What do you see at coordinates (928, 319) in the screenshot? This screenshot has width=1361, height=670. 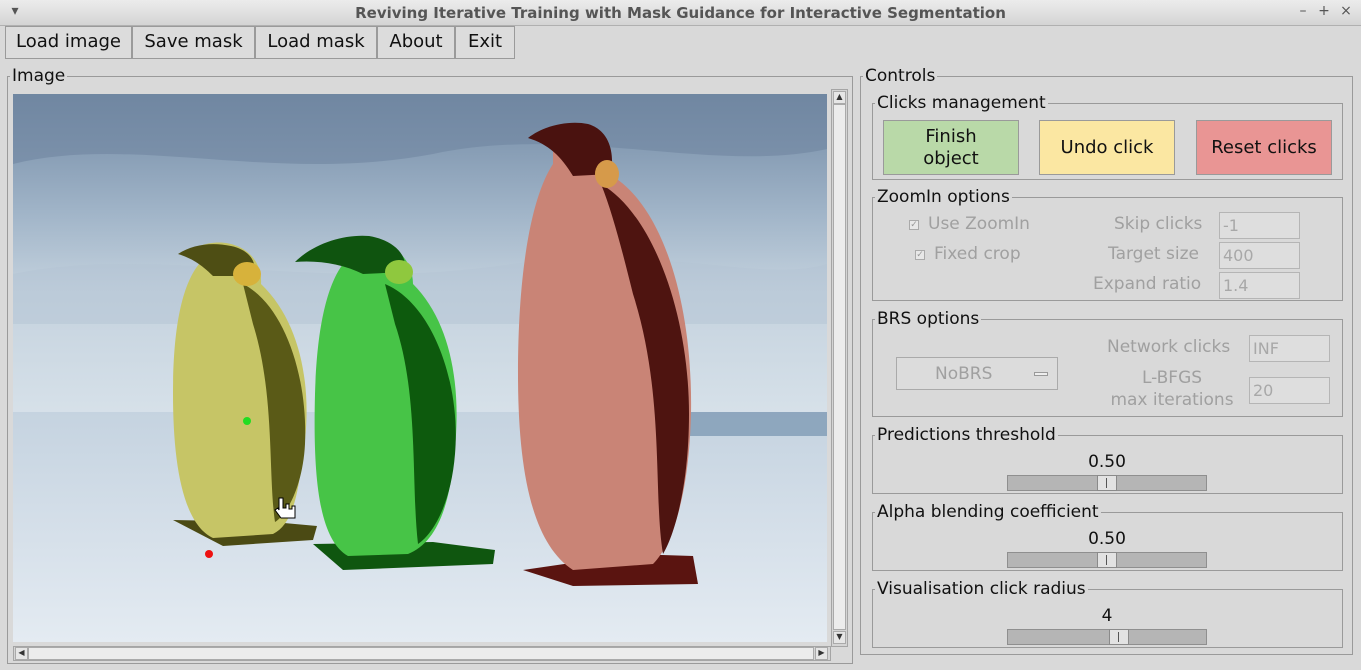 I see `brs-options-legend: BRS options` at bounding box center [928, 319].